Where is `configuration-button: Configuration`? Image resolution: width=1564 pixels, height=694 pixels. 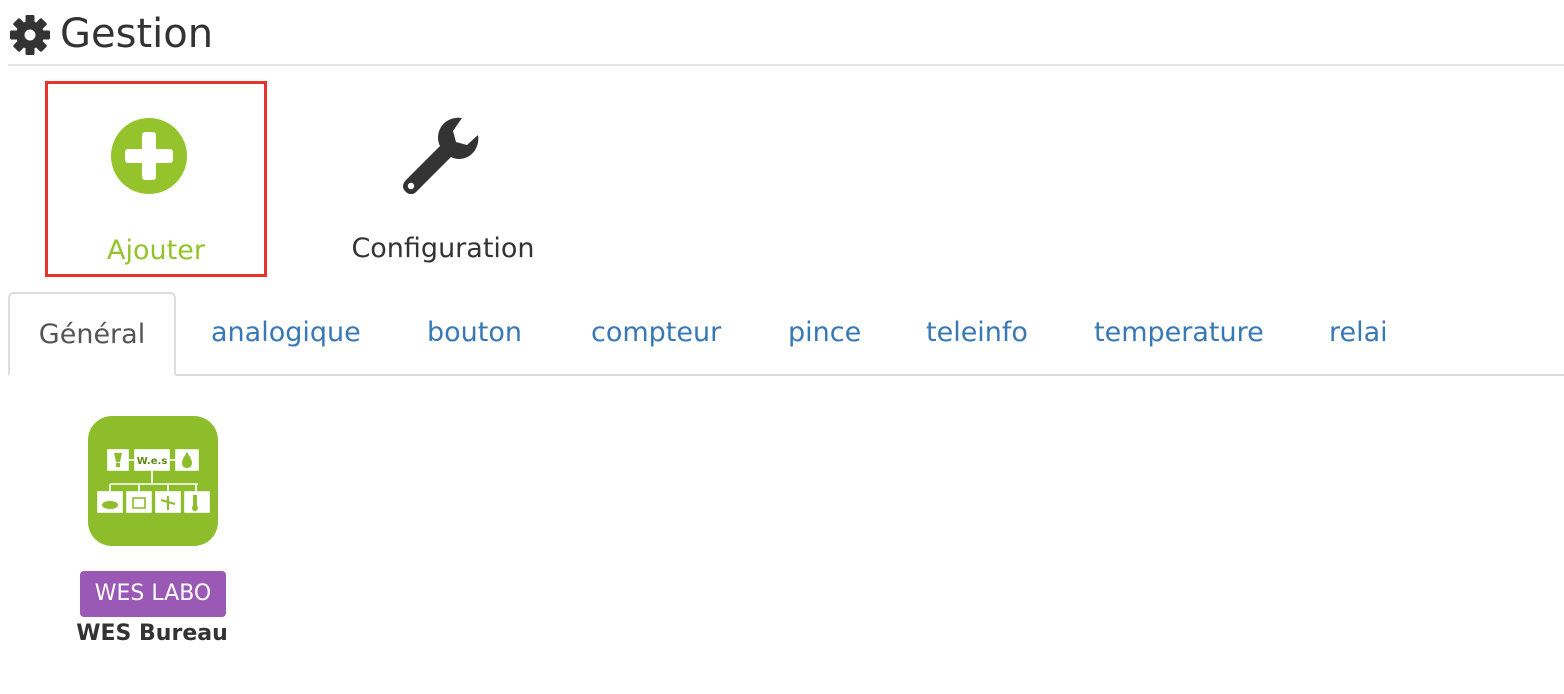 configuration-button: Configuration is located at coordinates (445, 179).